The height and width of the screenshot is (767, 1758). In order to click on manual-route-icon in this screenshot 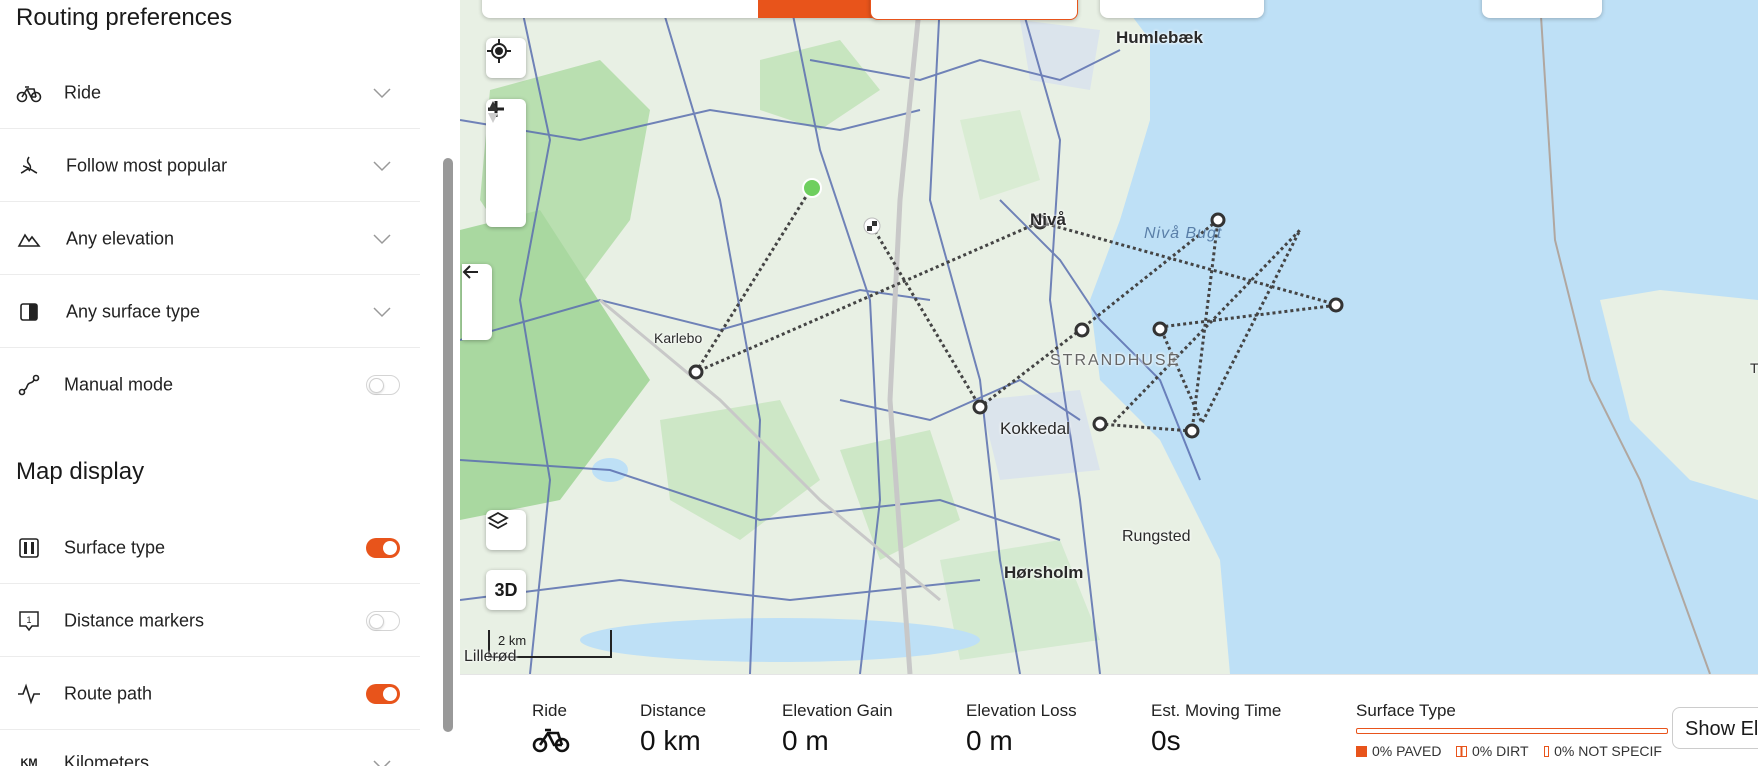, I will do `click(29, 385)`.